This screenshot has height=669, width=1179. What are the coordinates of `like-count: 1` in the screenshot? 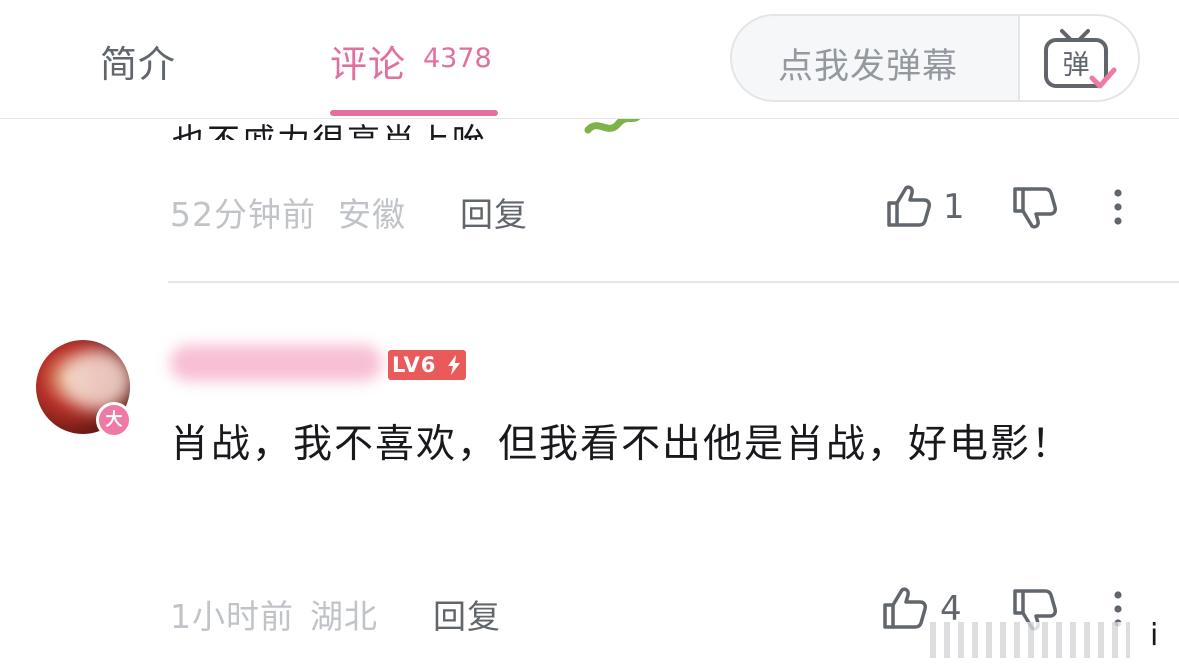 It's located at (954, 207).